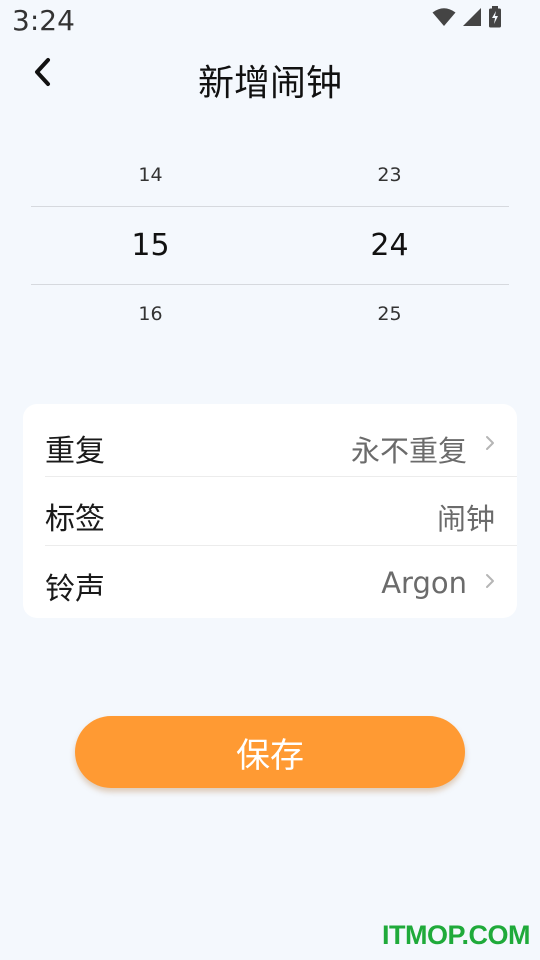  What do you see at coordinates (75, 589) in the screenshot?
I see `ringtone-label: 铃声` at bounding box center [75, 589].